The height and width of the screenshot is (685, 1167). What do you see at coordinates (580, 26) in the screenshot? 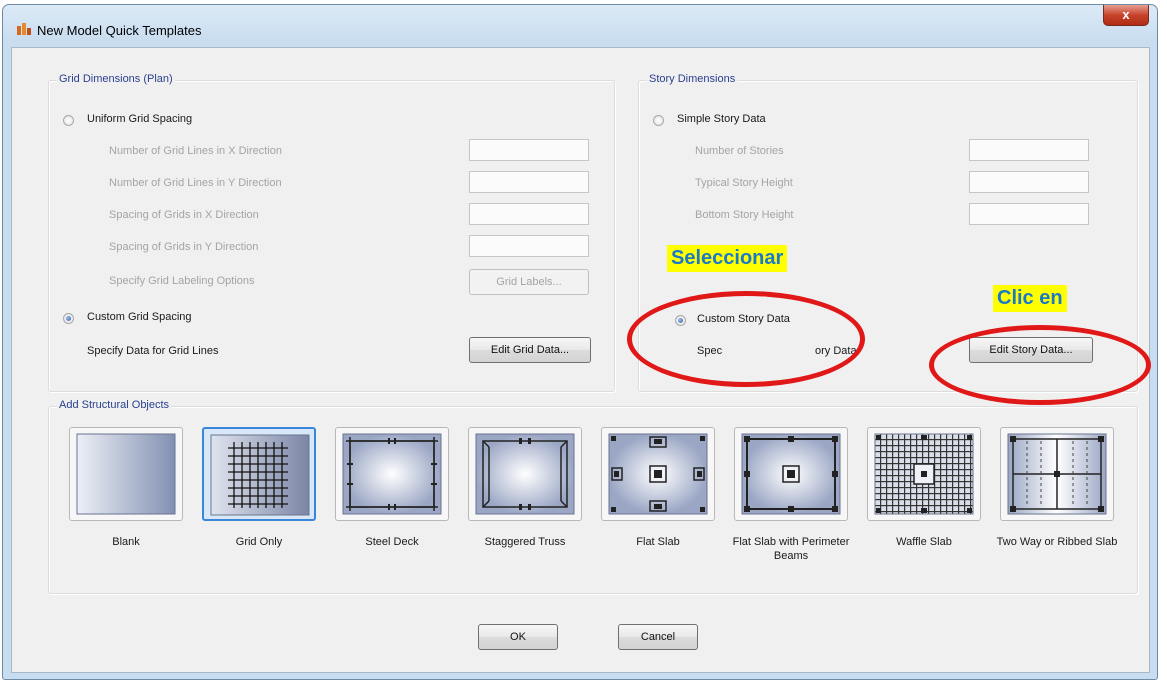
I see `title-bar: New Model Quick Templates x` at bounding box center [580, 26].